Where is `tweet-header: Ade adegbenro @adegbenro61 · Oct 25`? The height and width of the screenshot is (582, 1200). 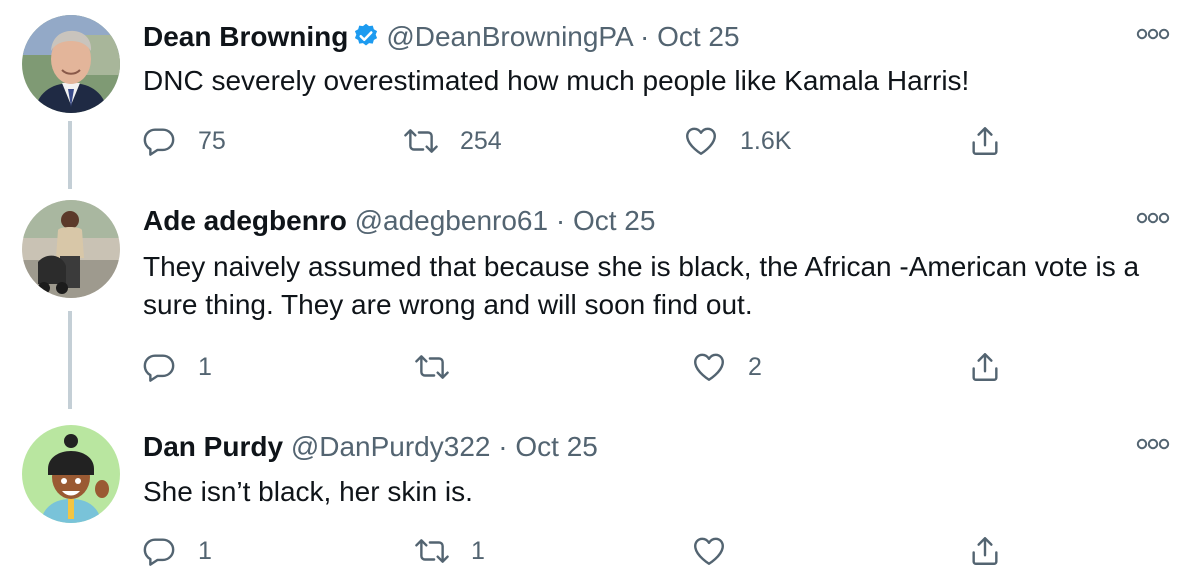 tweet-header: Ade adegbenro @adegbenro61 · Oct 25 is located at coordinates (399, 221).